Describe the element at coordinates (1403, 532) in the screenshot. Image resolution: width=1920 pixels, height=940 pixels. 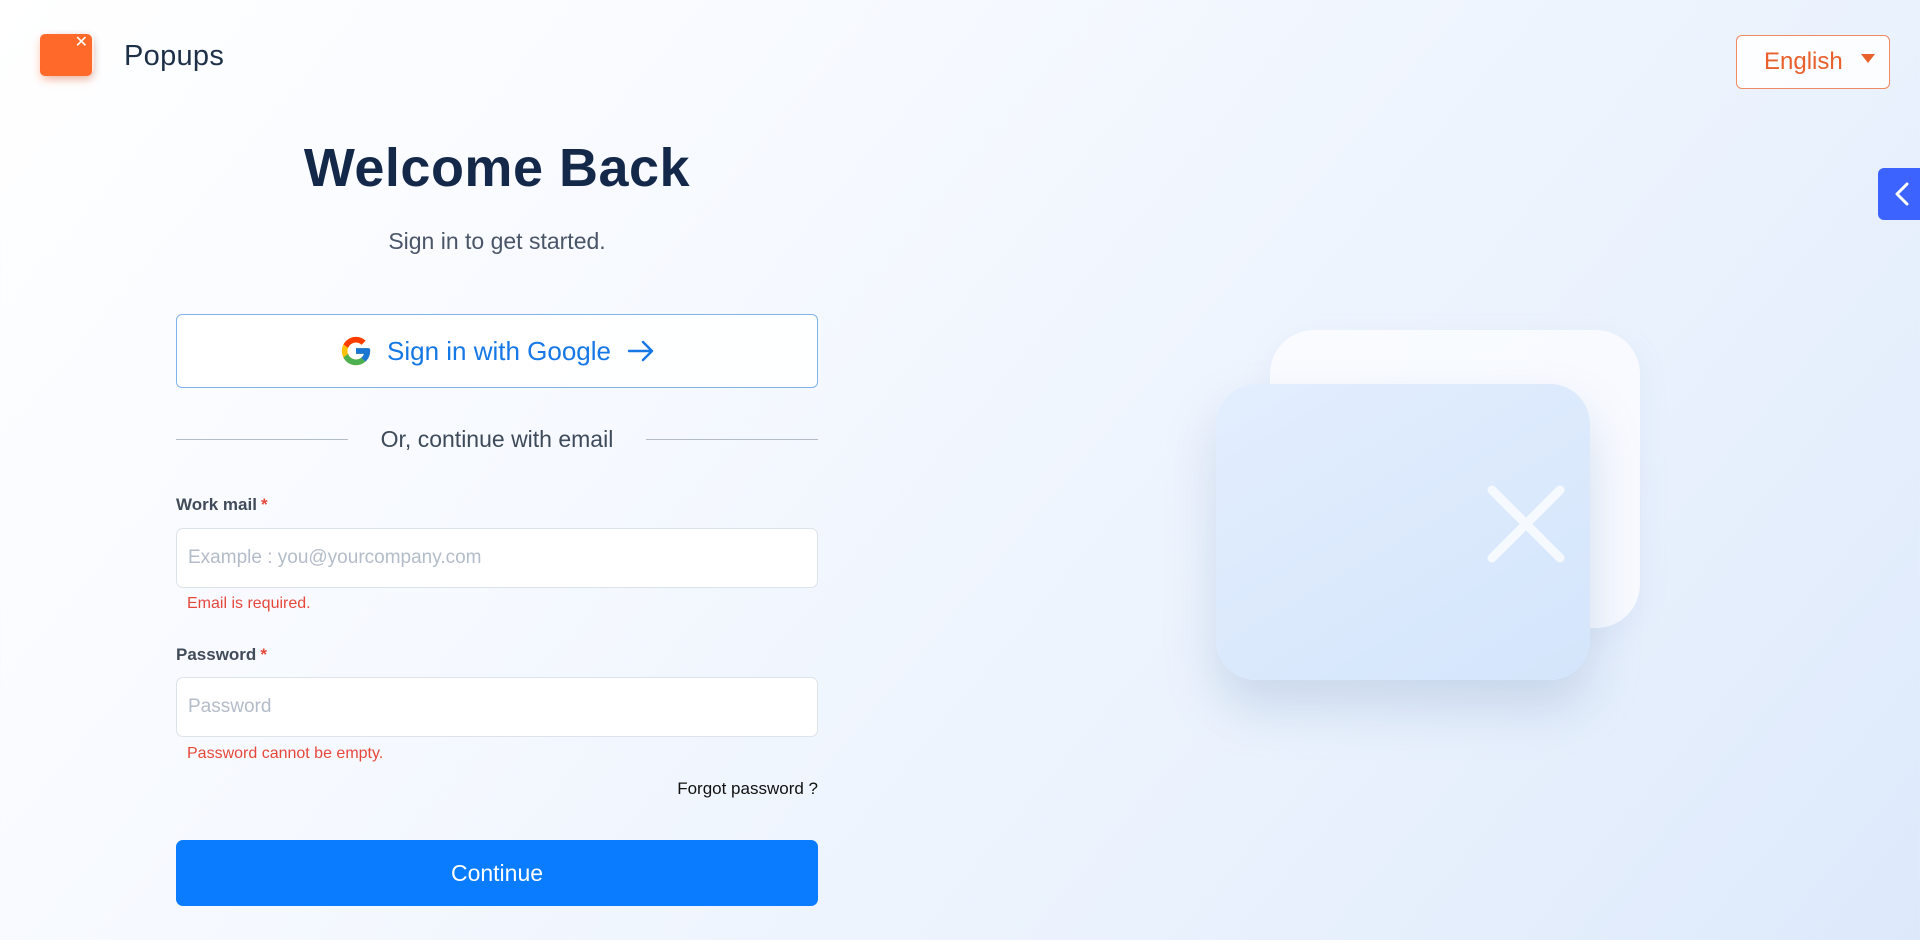
I see `illustration-card-front` at that location.